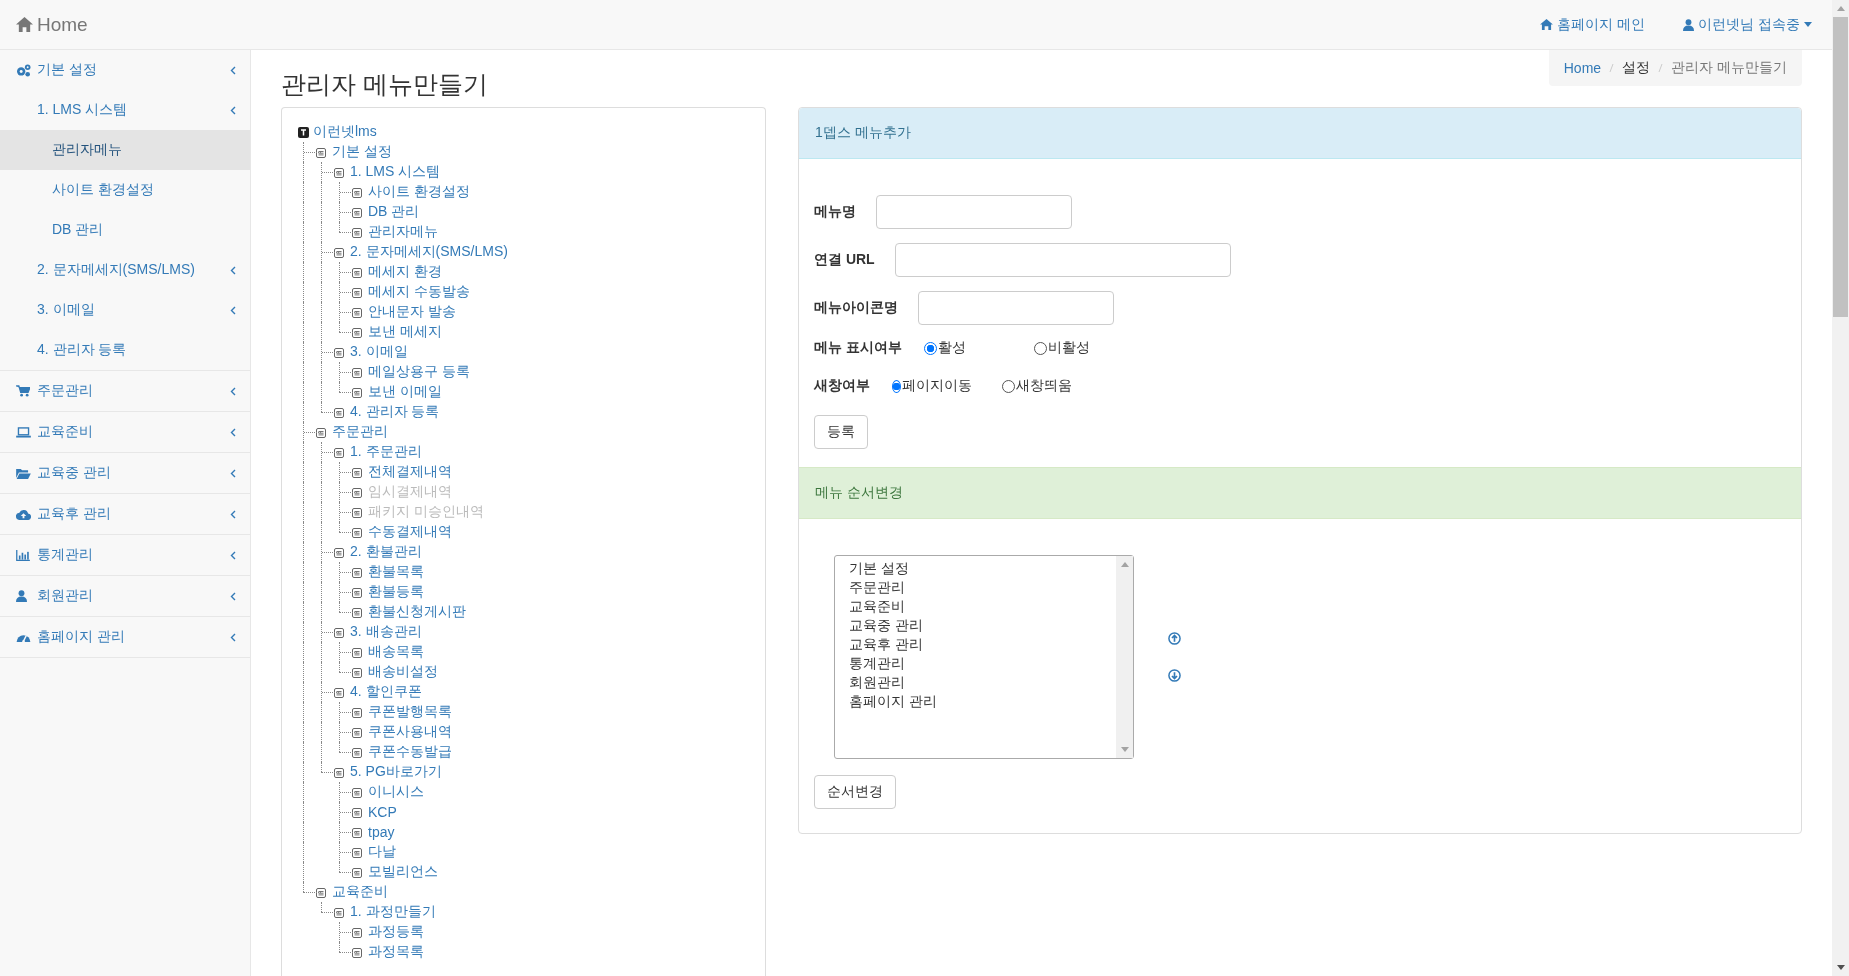 The height and width of the screenshot is (976, 1849). I want to click on tree-node: 4. 할인쿠폰, so click(386, 692).